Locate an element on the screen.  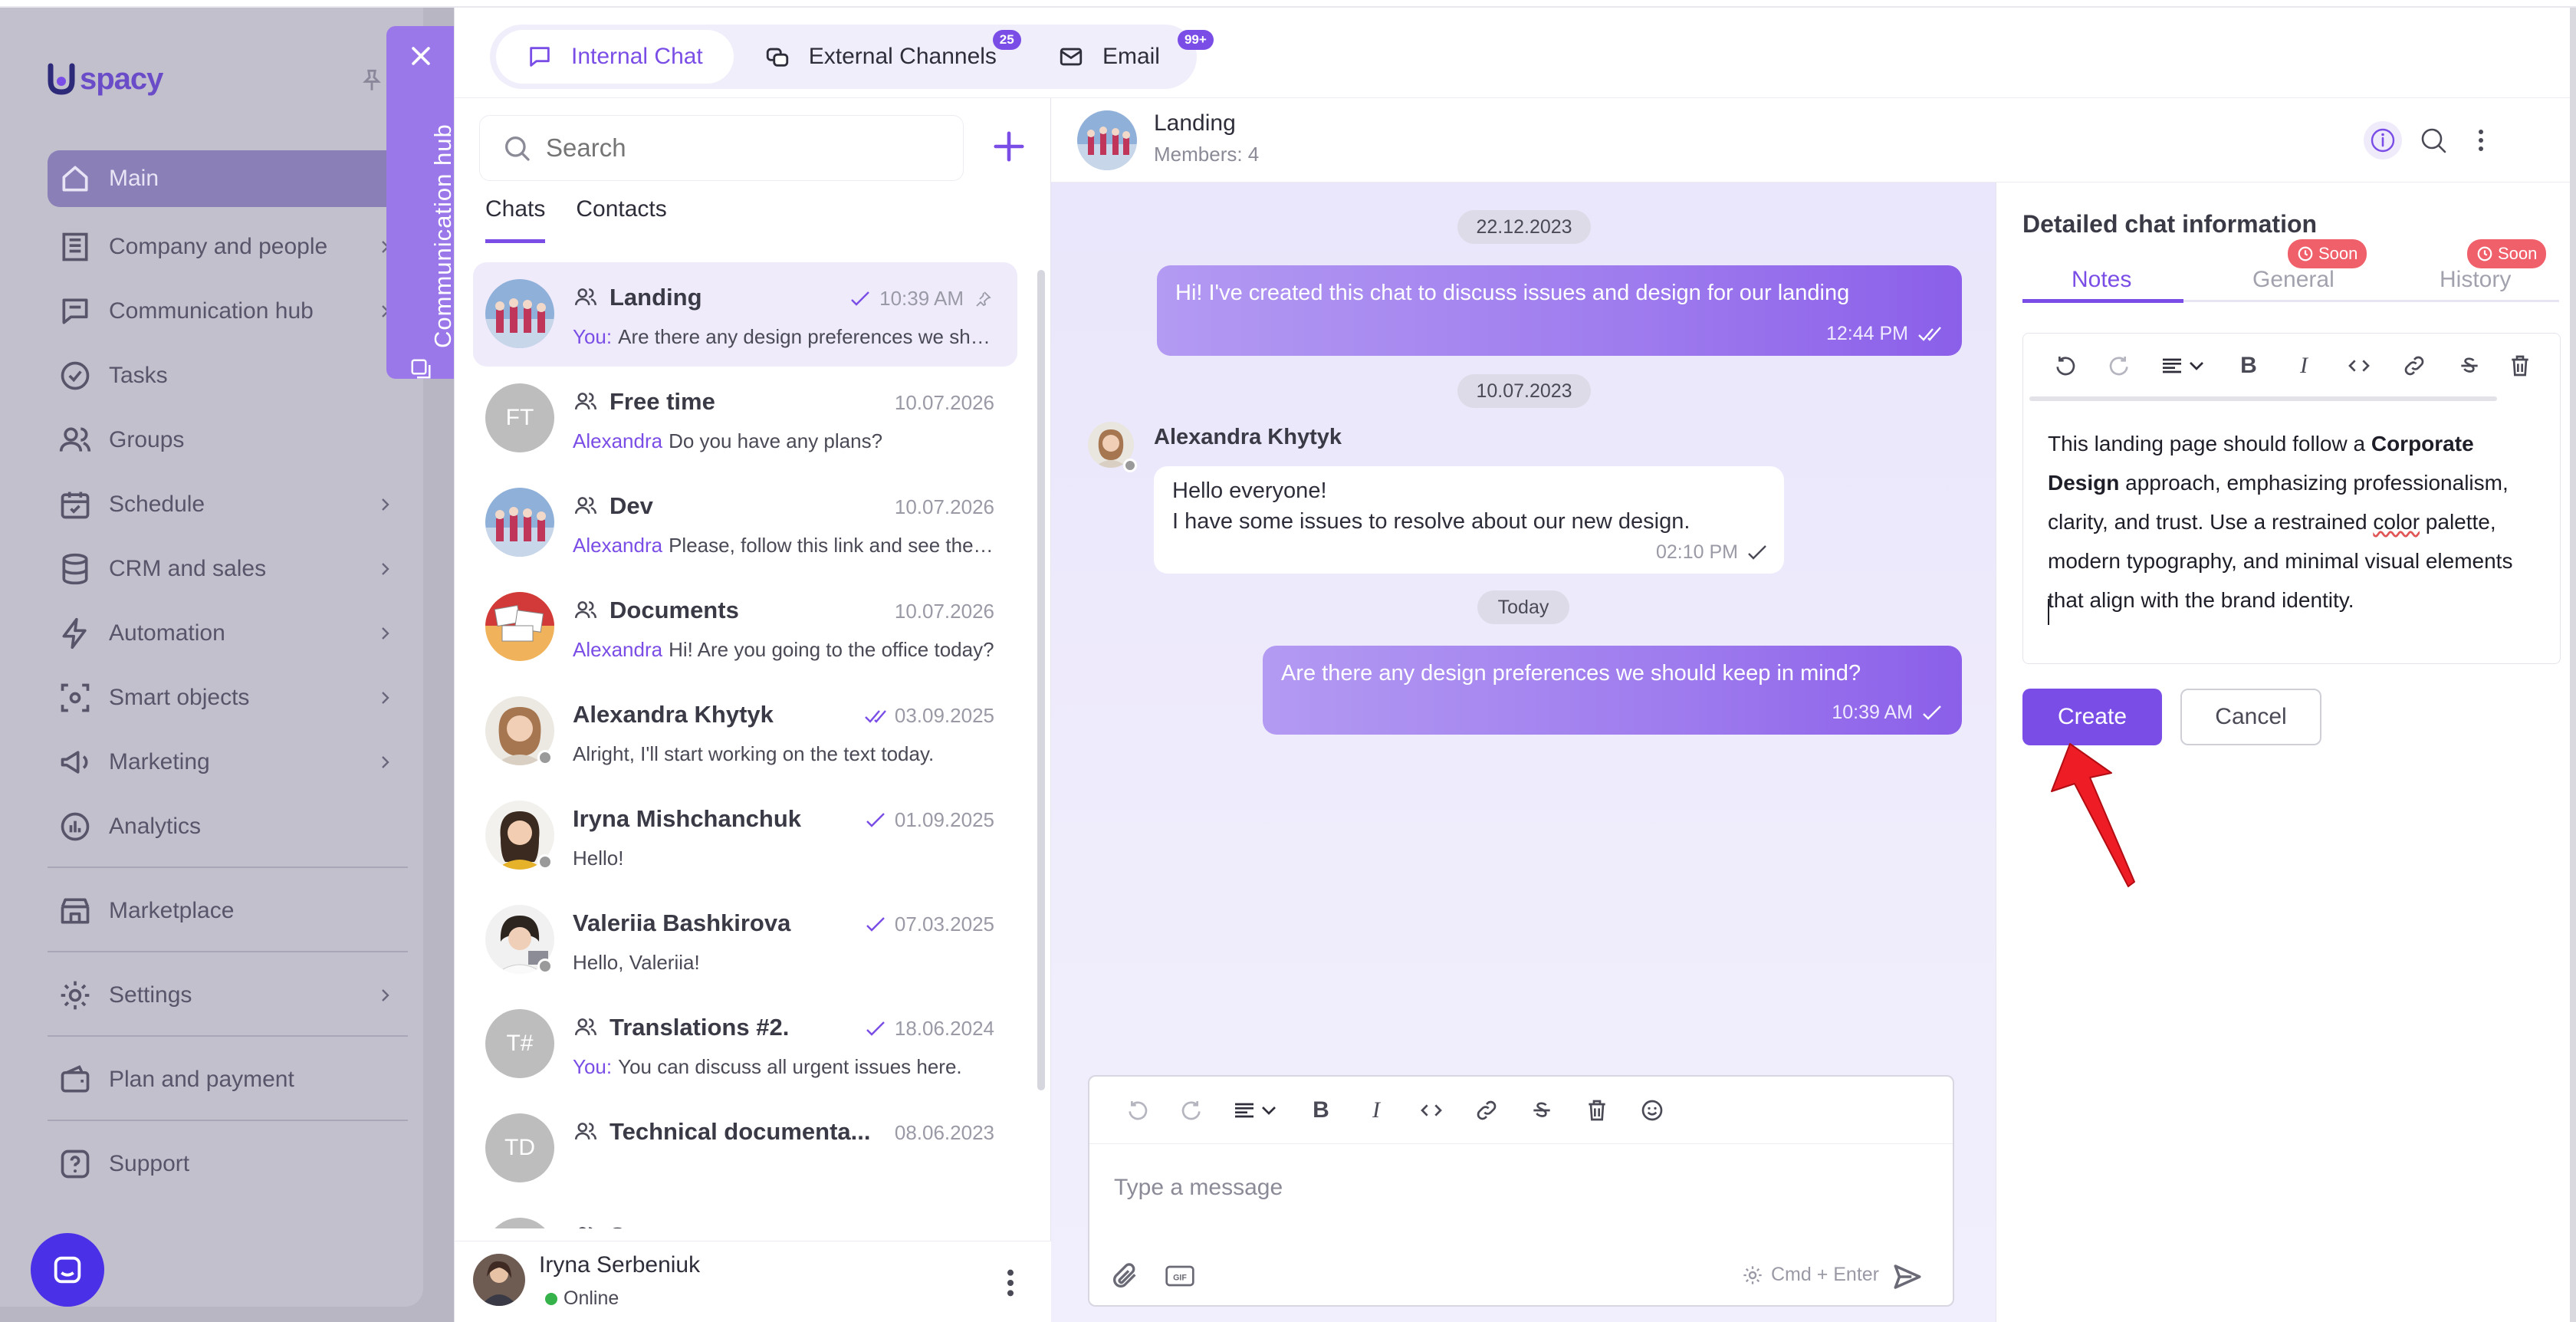
tab-general: General is located at coordinates (2293, 280).